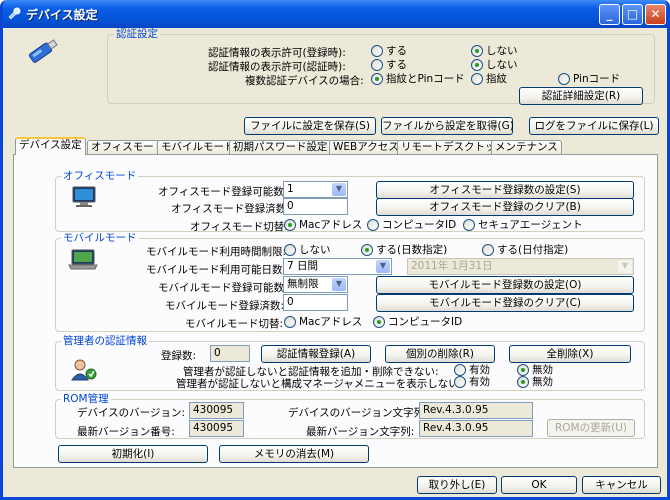  I want to click on office-switch-label: オフィスモード切替:, so click(239, 227).